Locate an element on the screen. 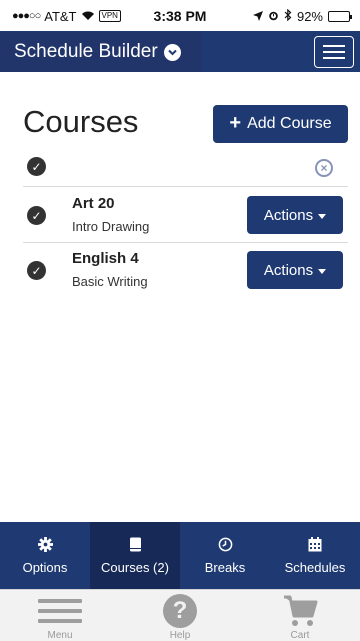 The width and height of the screenshot is (360, 641). tab-courses: Courses (2) is located at coordinates (135, 555).